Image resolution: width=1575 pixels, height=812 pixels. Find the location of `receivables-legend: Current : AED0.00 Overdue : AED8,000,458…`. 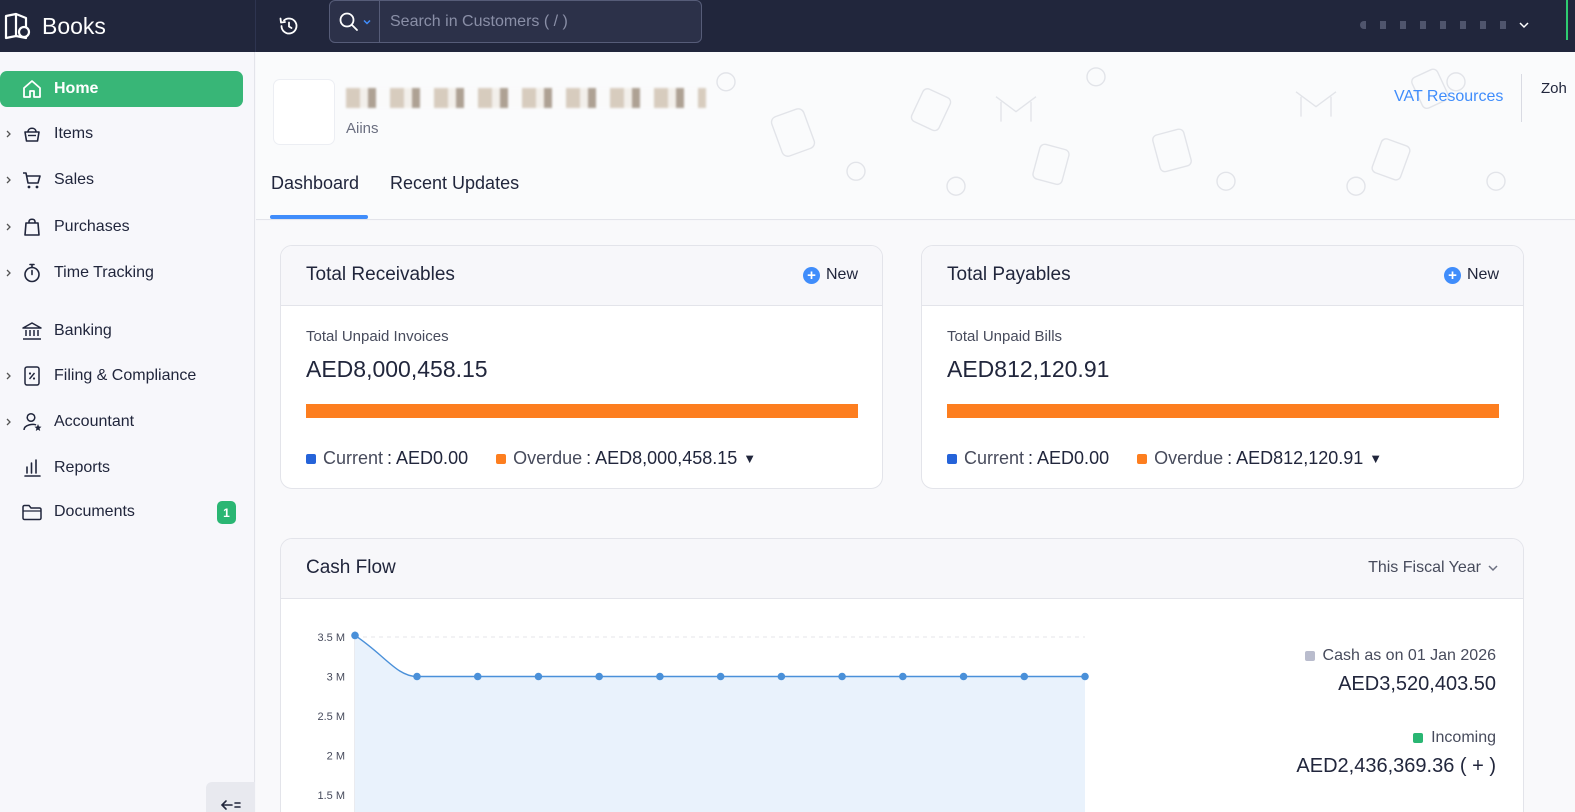

receivables-legend: Current : AED0.00 Overdue : AED8,000,458… is located at coordinates (531, 458).